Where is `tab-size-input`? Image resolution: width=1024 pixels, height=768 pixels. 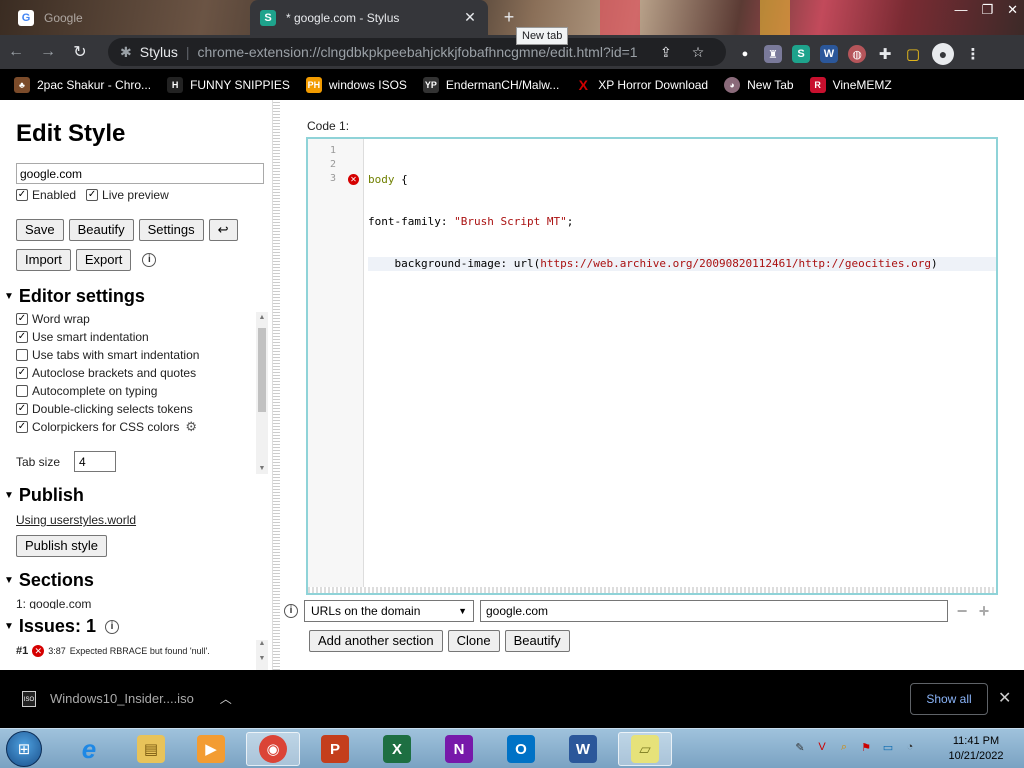 tab-size-input is located at coordinates (95, 461).